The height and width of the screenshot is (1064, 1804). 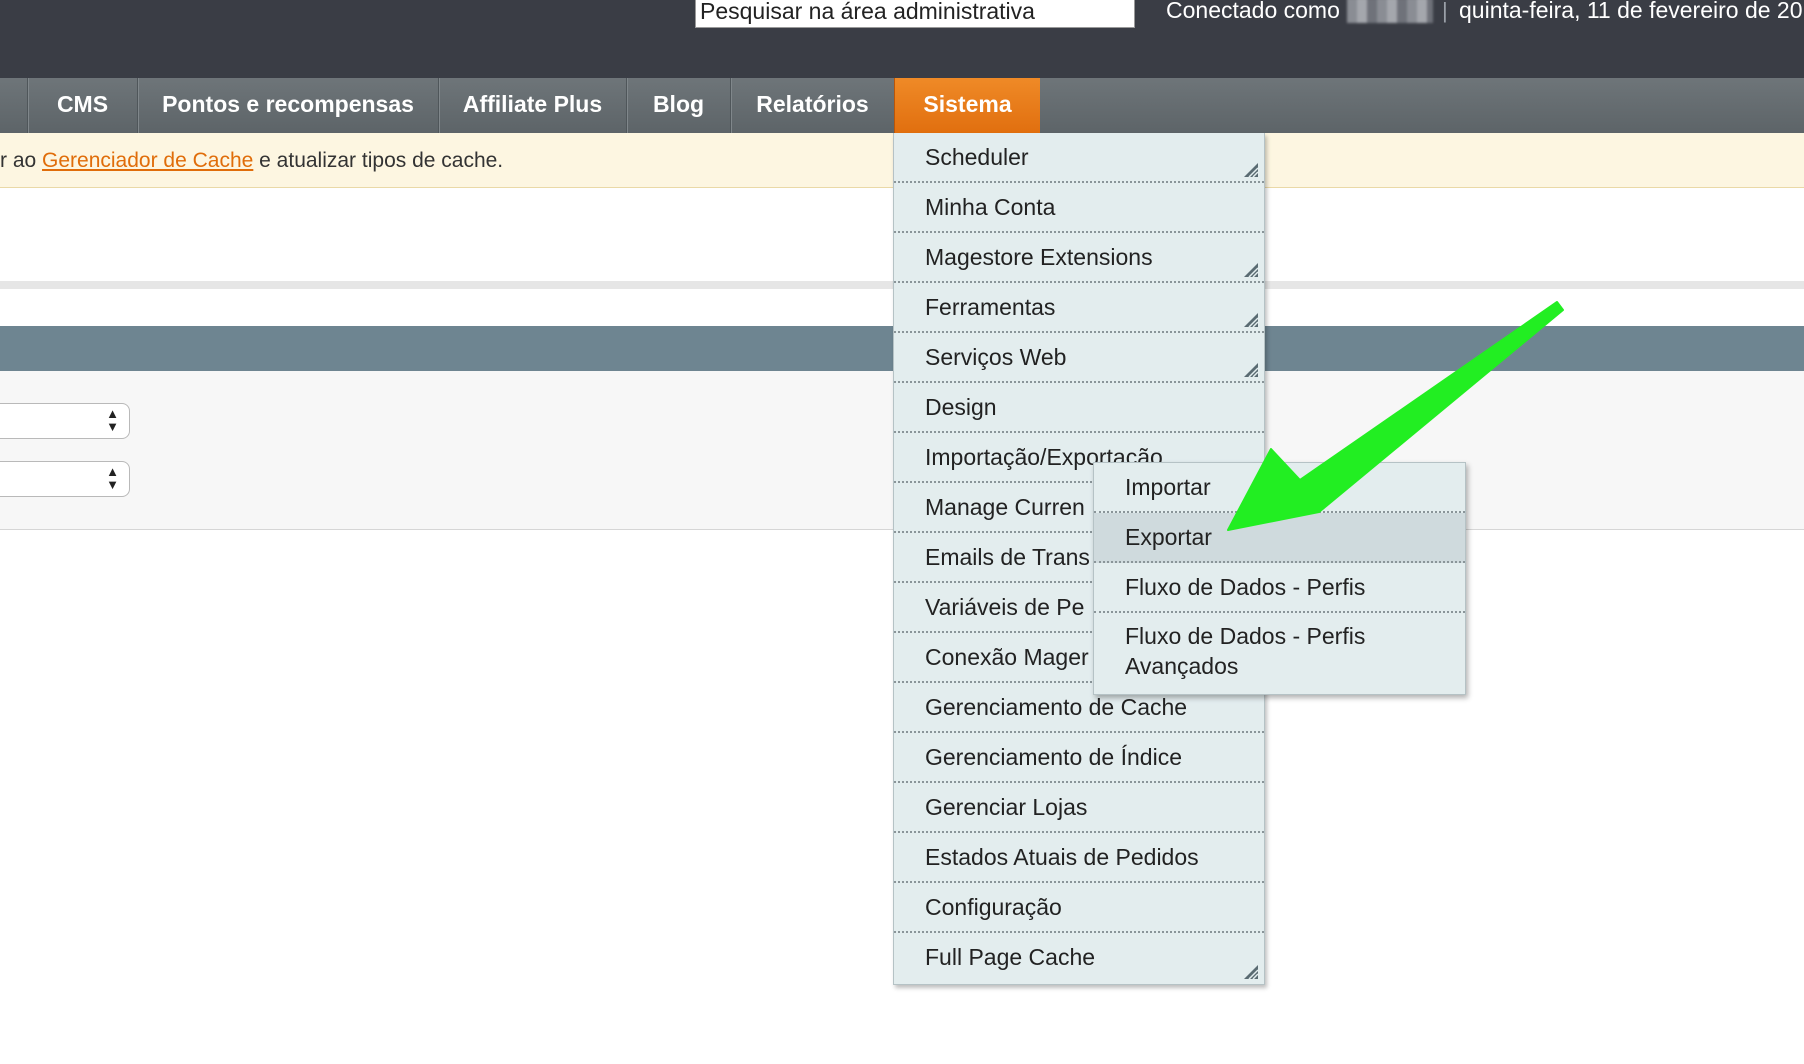 What do you see at coordinates (287, 105) in the screenshot?
I see `nav-item-points-rewards: Pontos e recompensas` at bounding box center [287, 105].